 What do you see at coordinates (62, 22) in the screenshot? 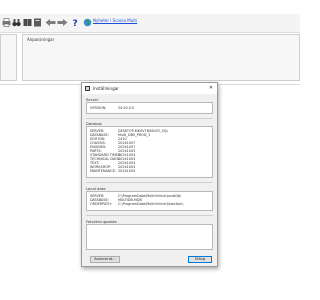
I see `forward-arrow-icon` at bounding box center [62, 22].